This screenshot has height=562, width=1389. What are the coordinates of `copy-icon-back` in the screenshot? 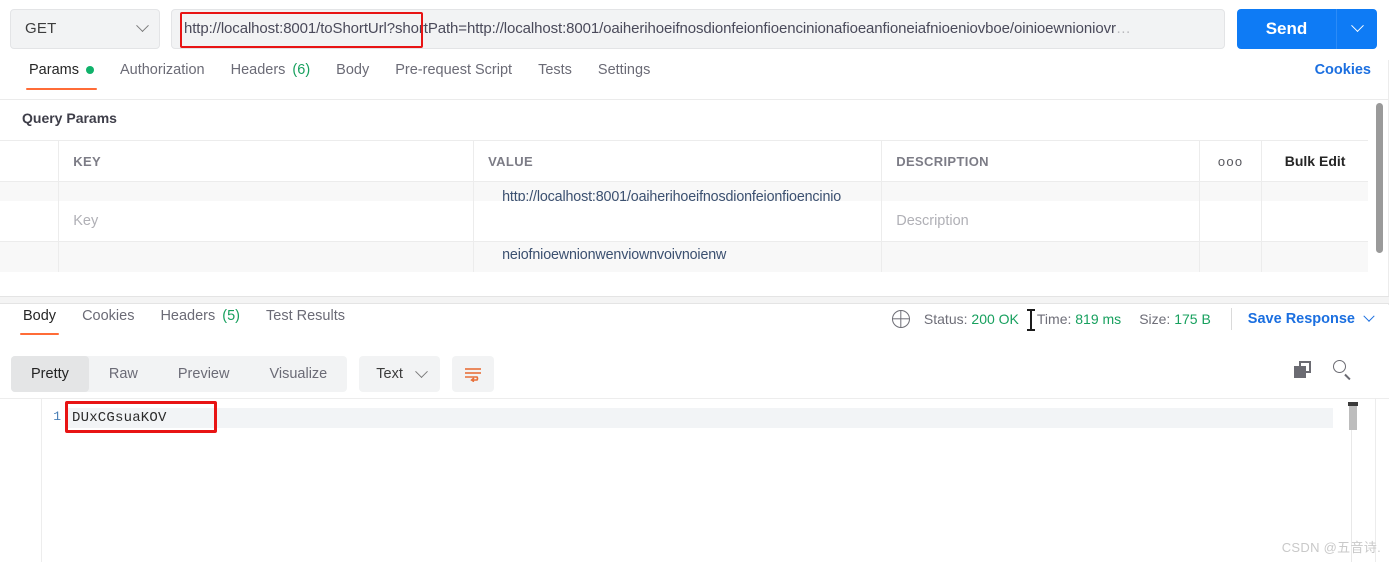 It's located at (1300, 371).